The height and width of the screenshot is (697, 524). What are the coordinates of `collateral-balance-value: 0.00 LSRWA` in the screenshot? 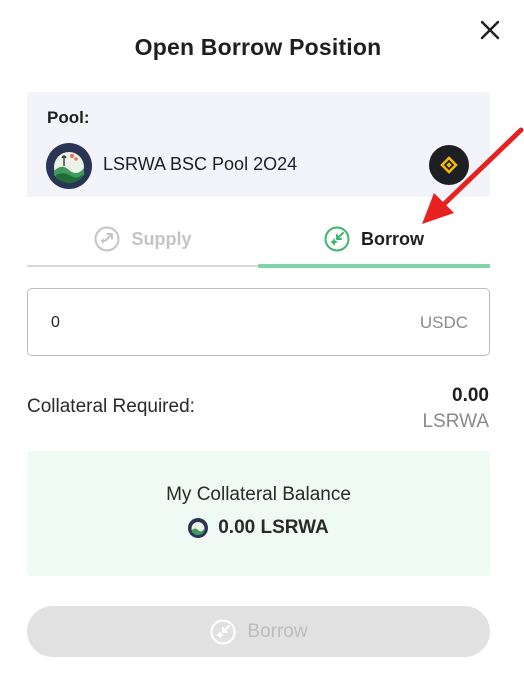 It's located at (273, 527).